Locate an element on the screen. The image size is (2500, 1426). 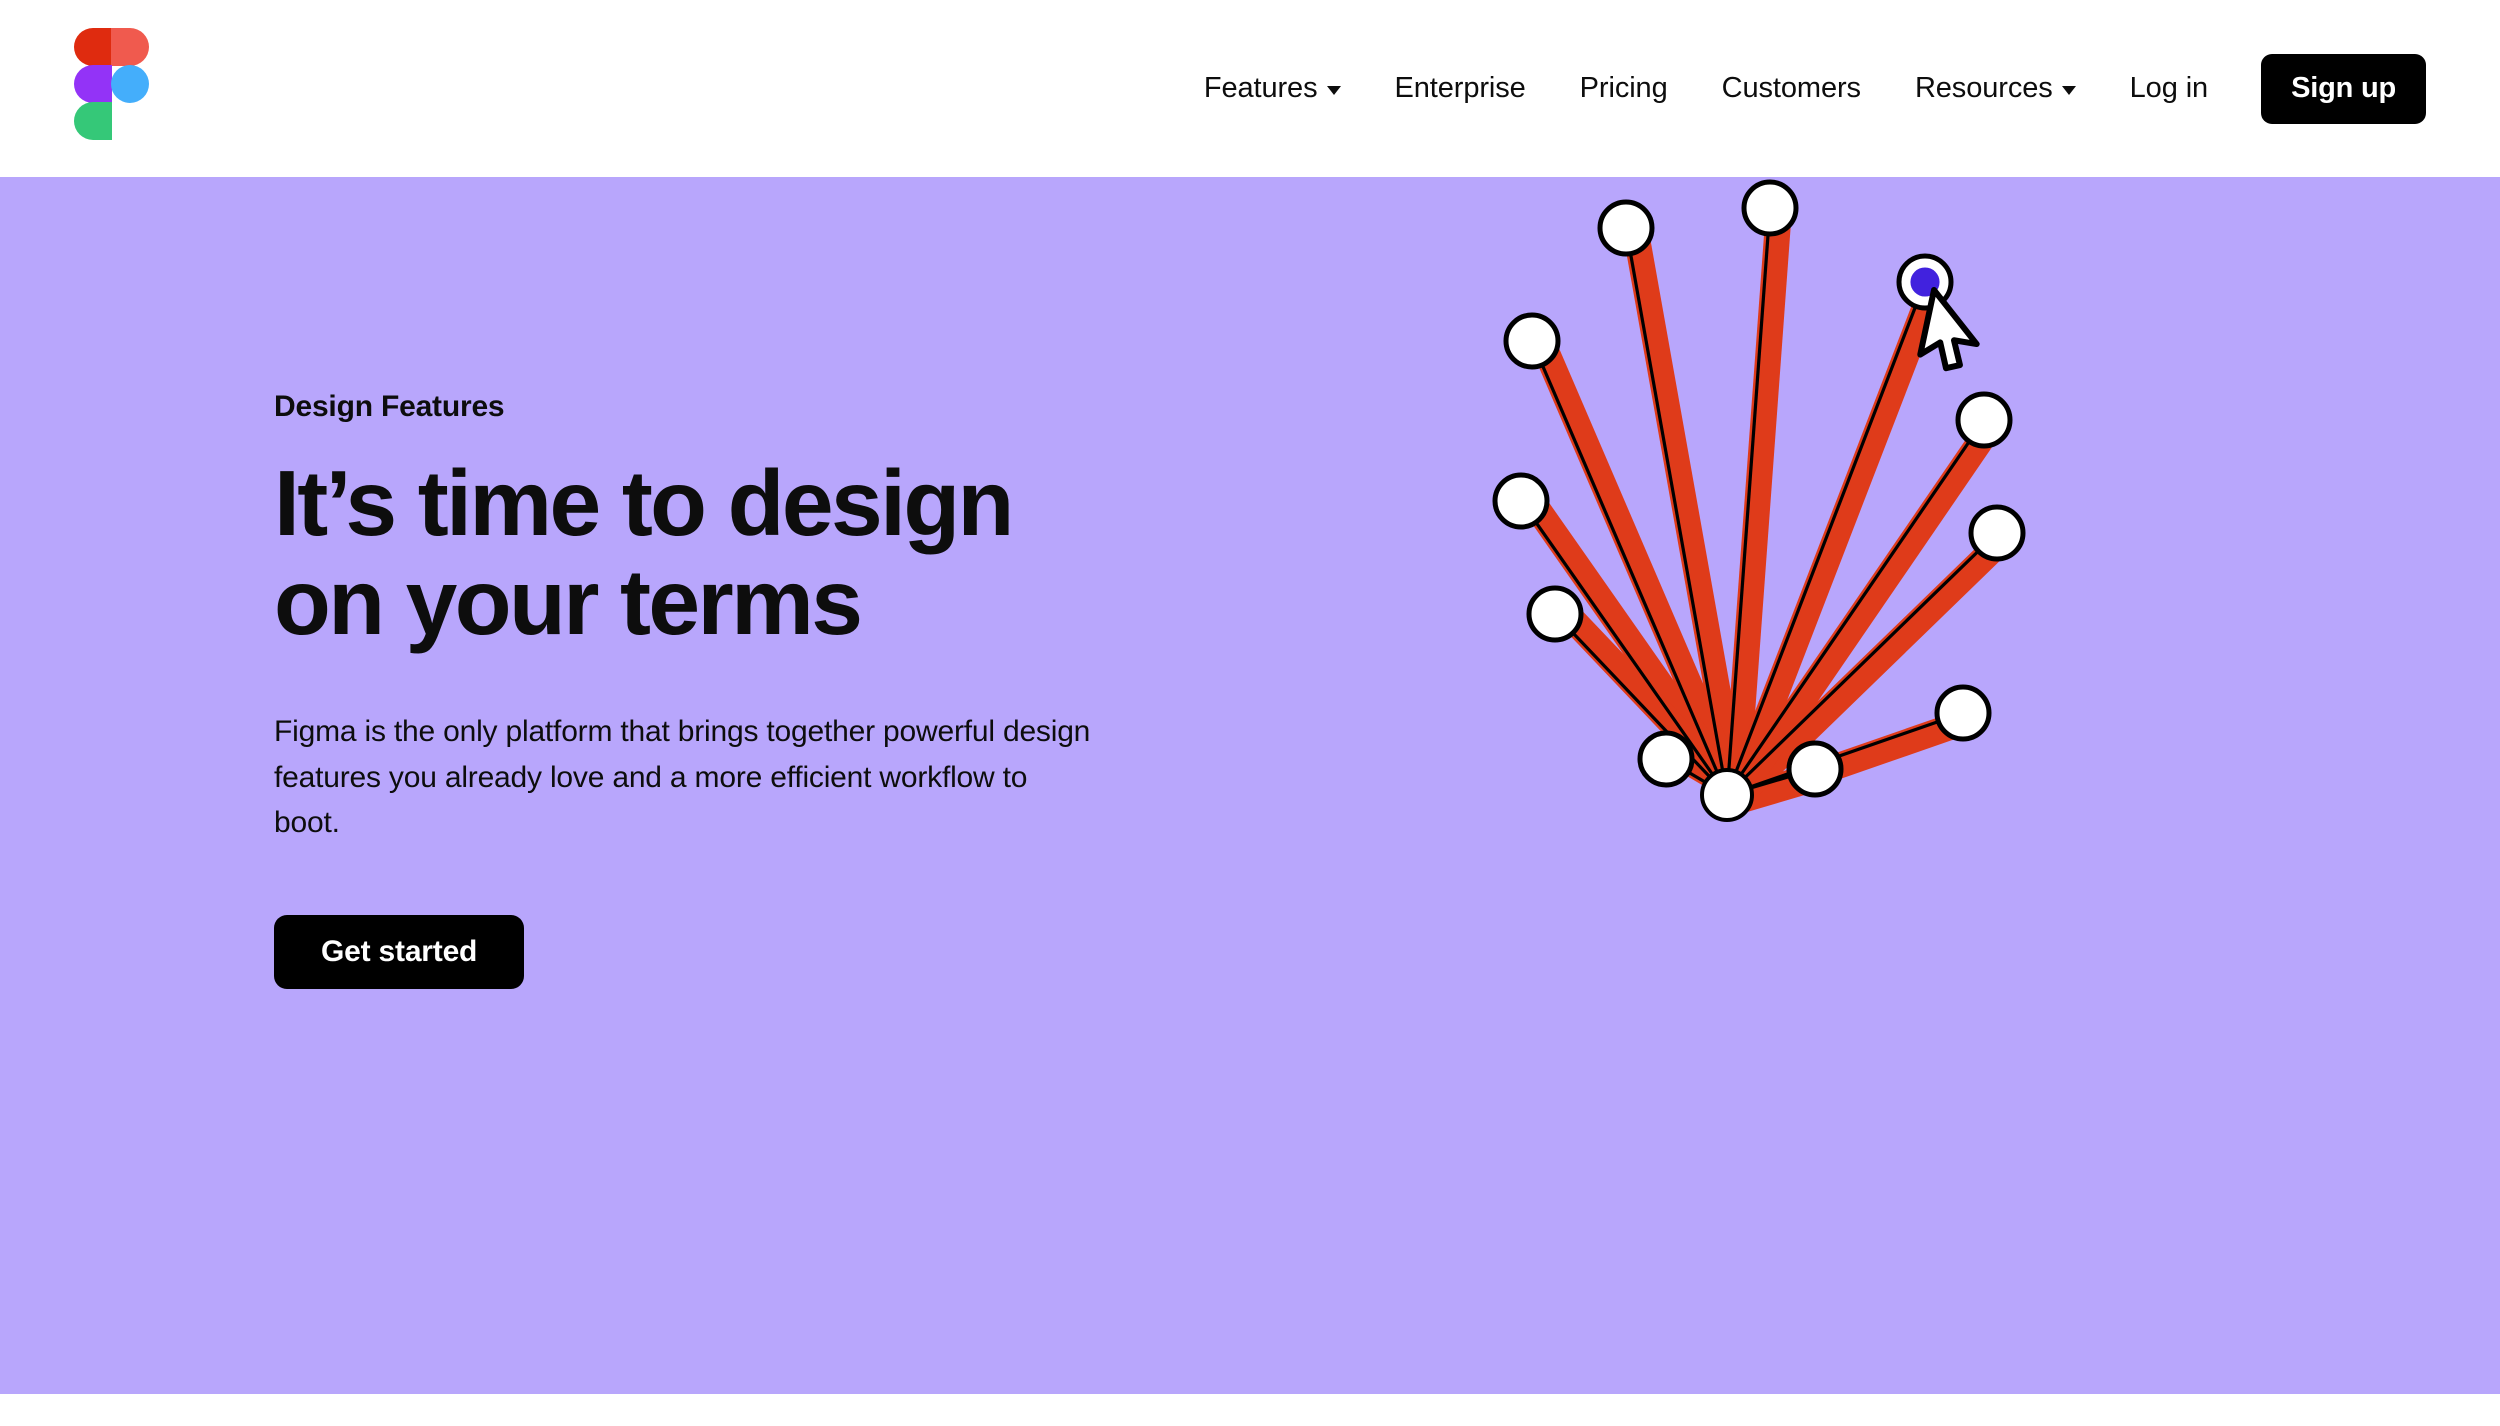
nav-item-features: Features is located at coordinates (1272, 88).